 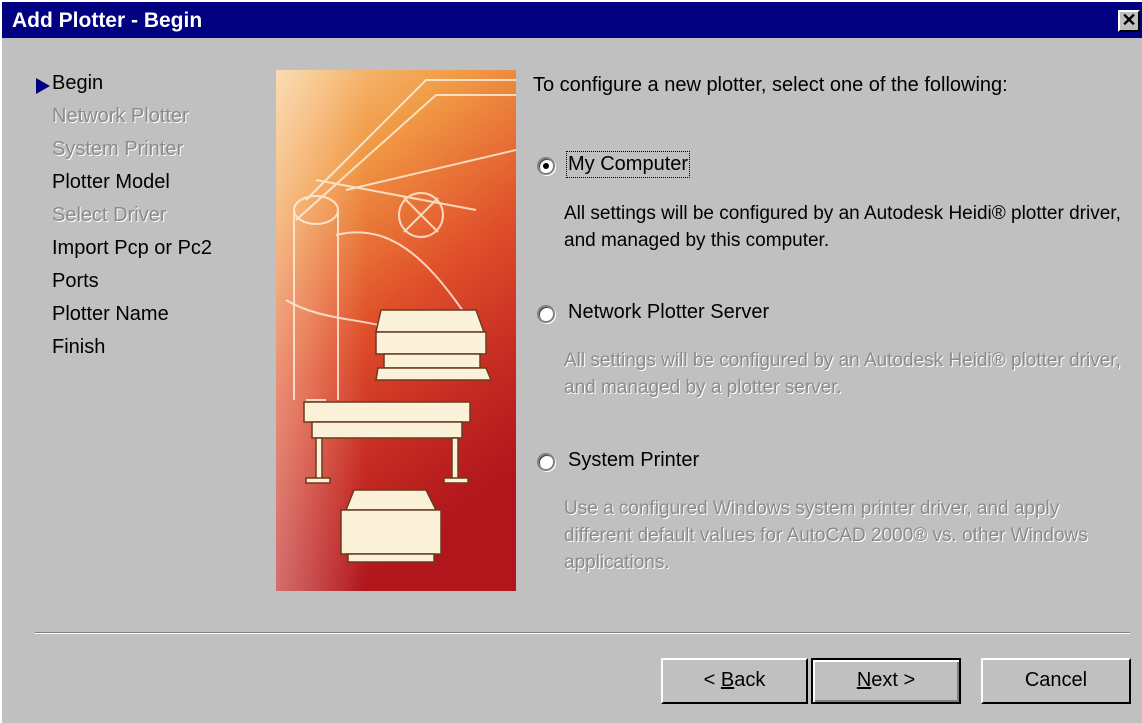 What do you see at coordinates (107, 20) in the screenshot?
I see `window-title: Add Plotter - Begin` at bounding box center [107, 20].